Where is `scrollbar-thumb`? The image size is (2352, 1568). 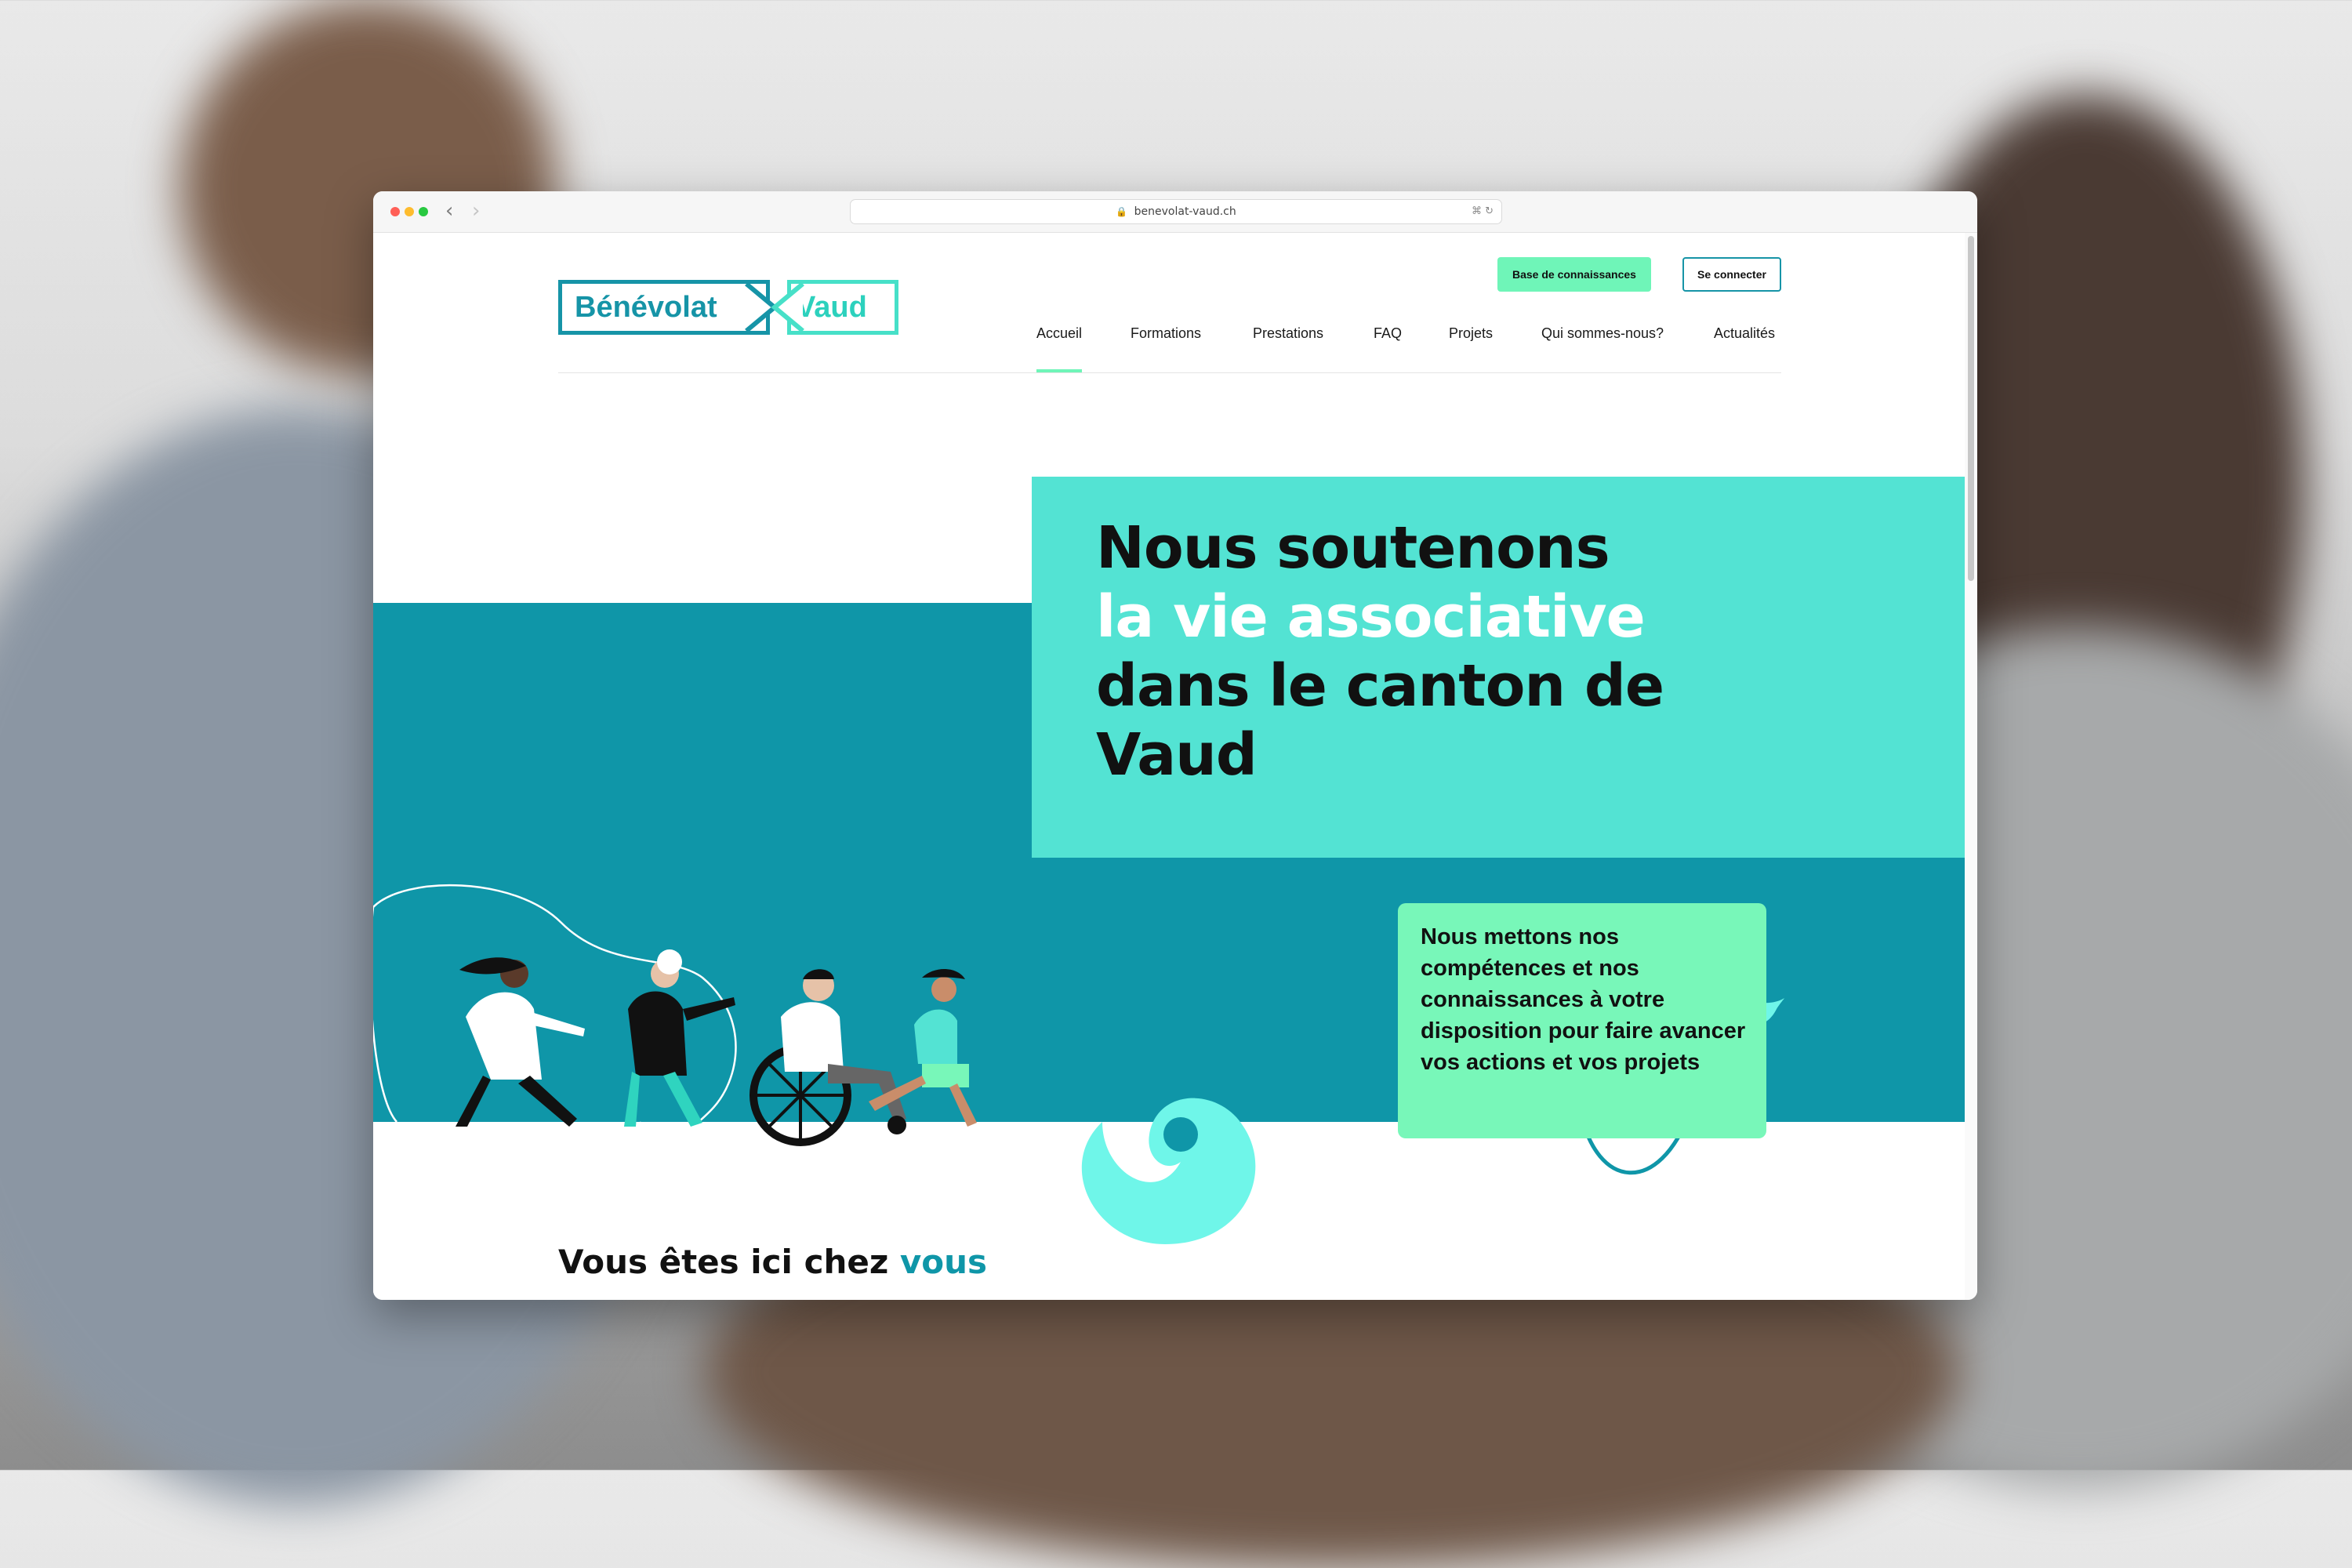 scrollbar-thumb is located at coordinates (1971, 408).